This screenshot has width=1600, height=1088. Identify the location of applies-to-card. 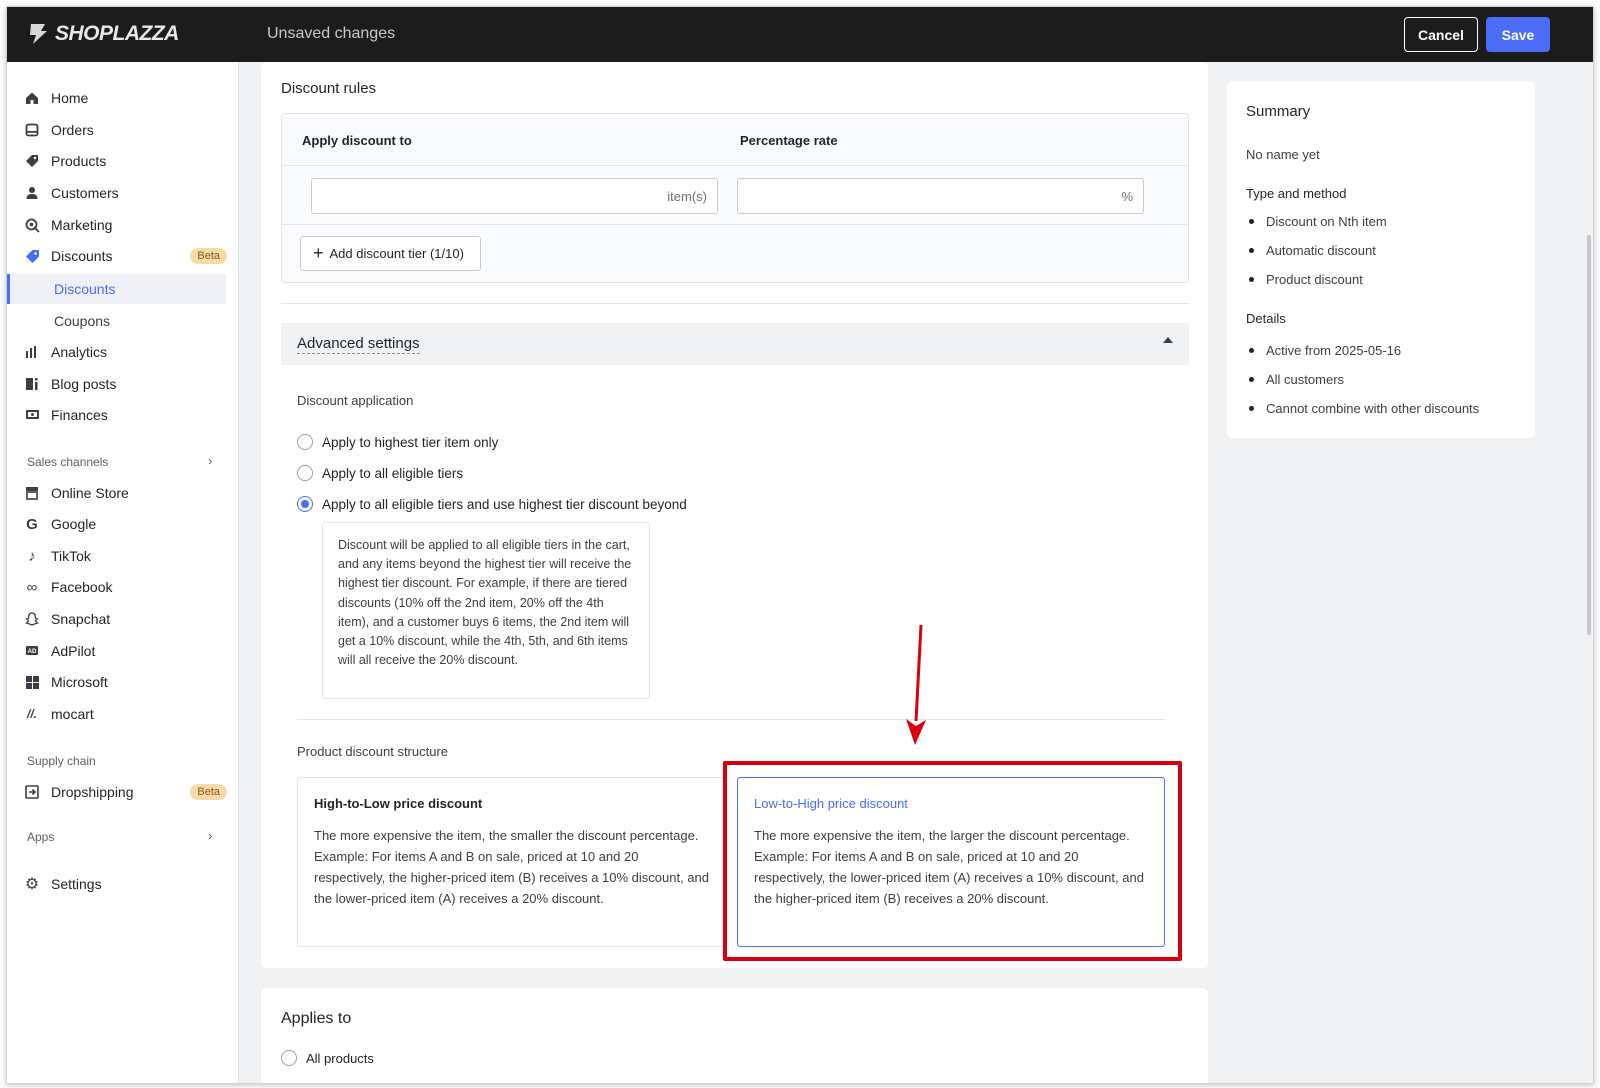
(734, 1035).